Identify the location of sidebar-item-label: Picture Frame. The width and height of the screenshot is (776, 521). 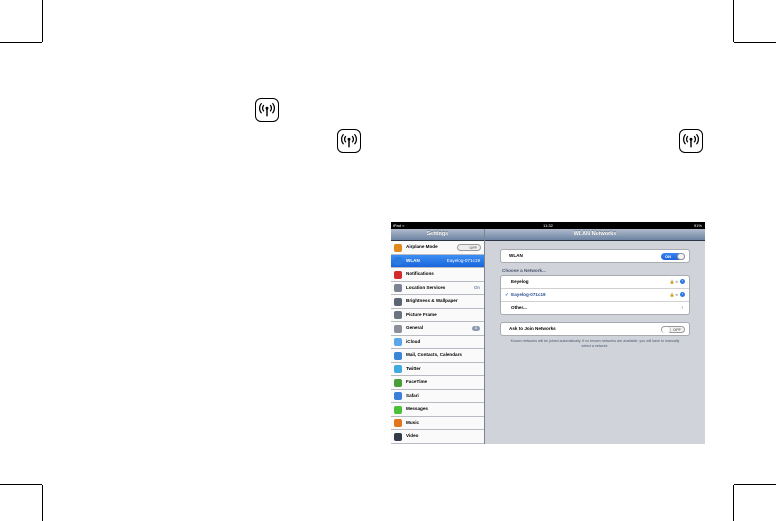
(421, 314).